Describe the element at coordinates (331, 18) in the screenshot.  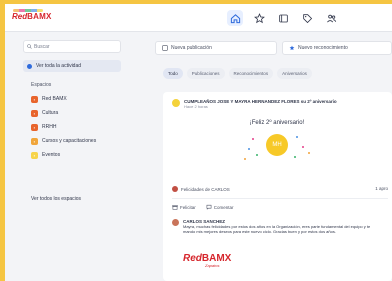
I see `people-icon` at that location.